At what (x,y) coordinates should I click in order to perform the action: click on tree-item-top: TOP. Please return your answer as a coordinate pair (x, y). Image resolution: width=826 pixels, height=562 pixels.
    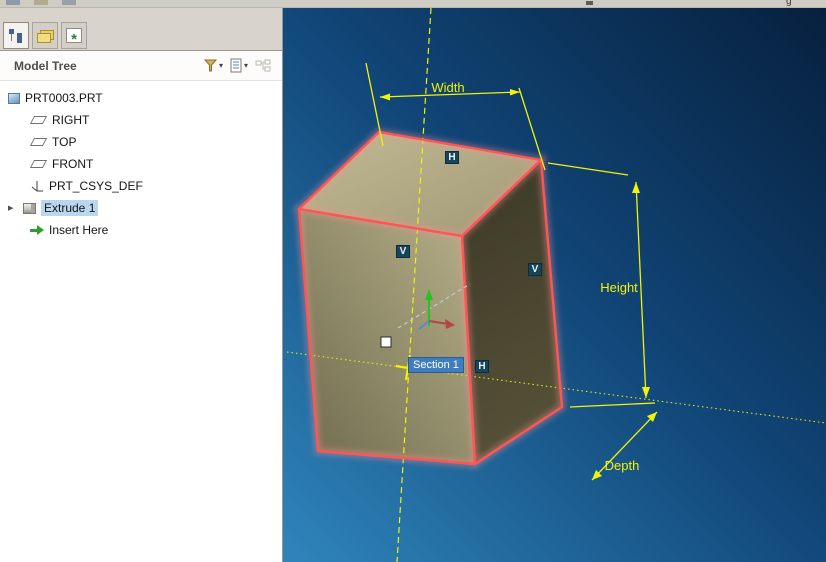
    Looking at the image, I should click on (141, 142).